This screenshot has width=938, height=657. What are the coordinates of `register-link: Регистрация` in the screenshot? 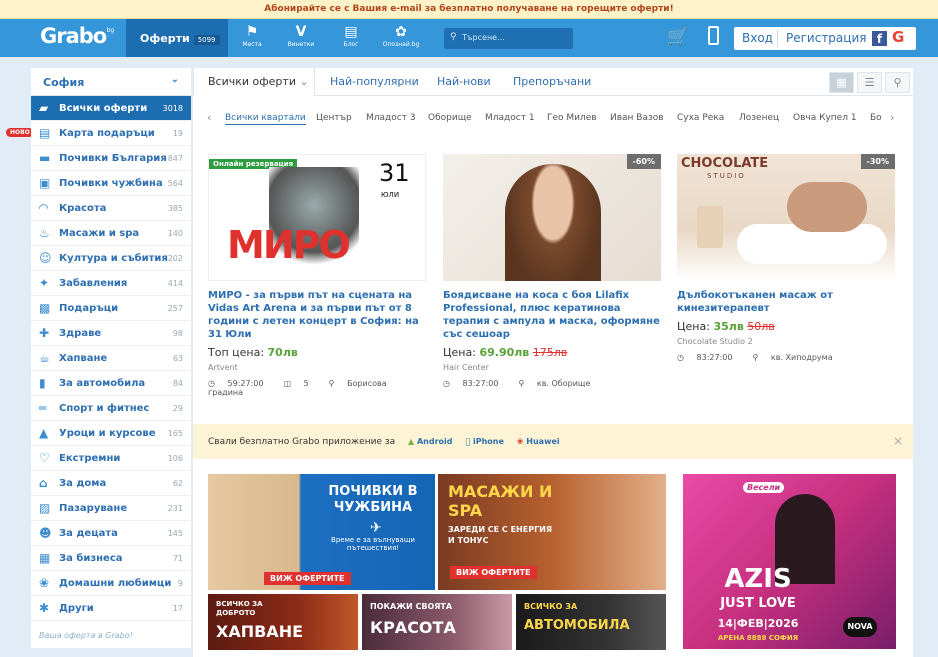 It's located at (826, 38).